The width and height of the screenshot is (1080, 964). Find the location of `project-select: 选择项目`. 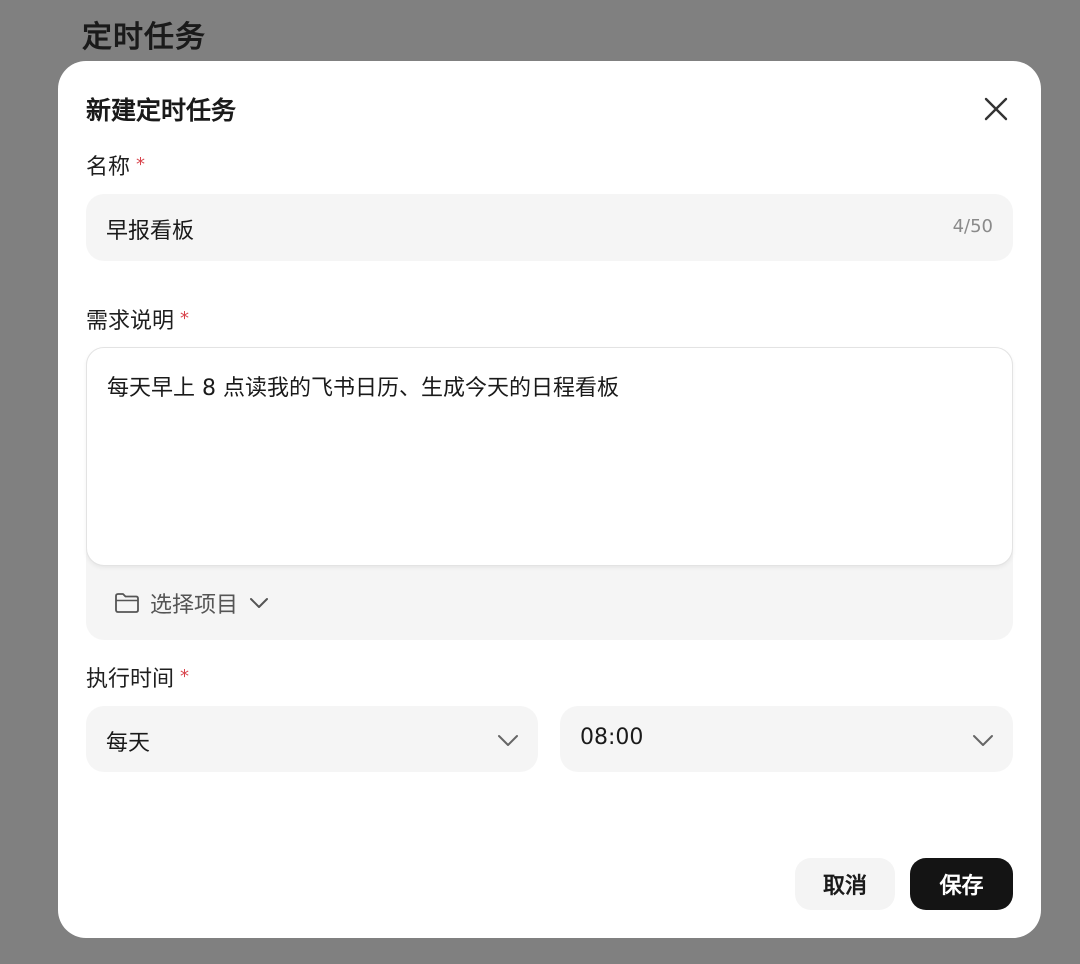

project-select: 选择项目 is located at coordinates (192, 603).